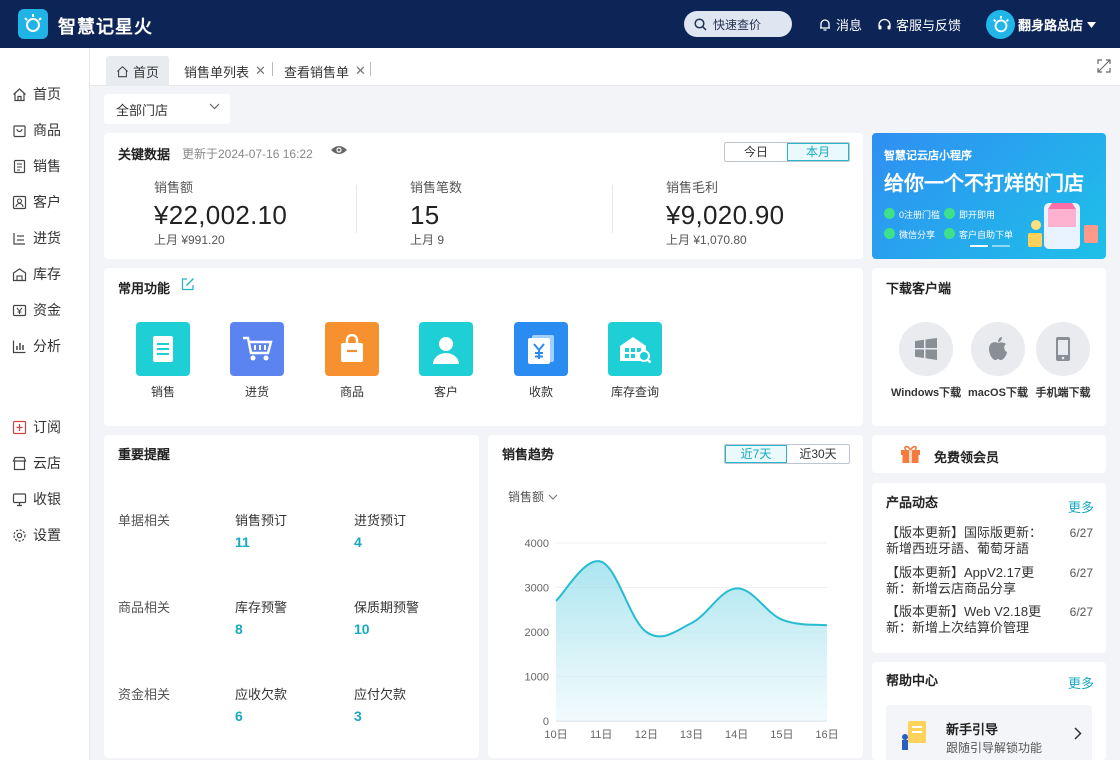  I want to click on reminder-stock-alert: 库存预警 8, so click(261, 617).